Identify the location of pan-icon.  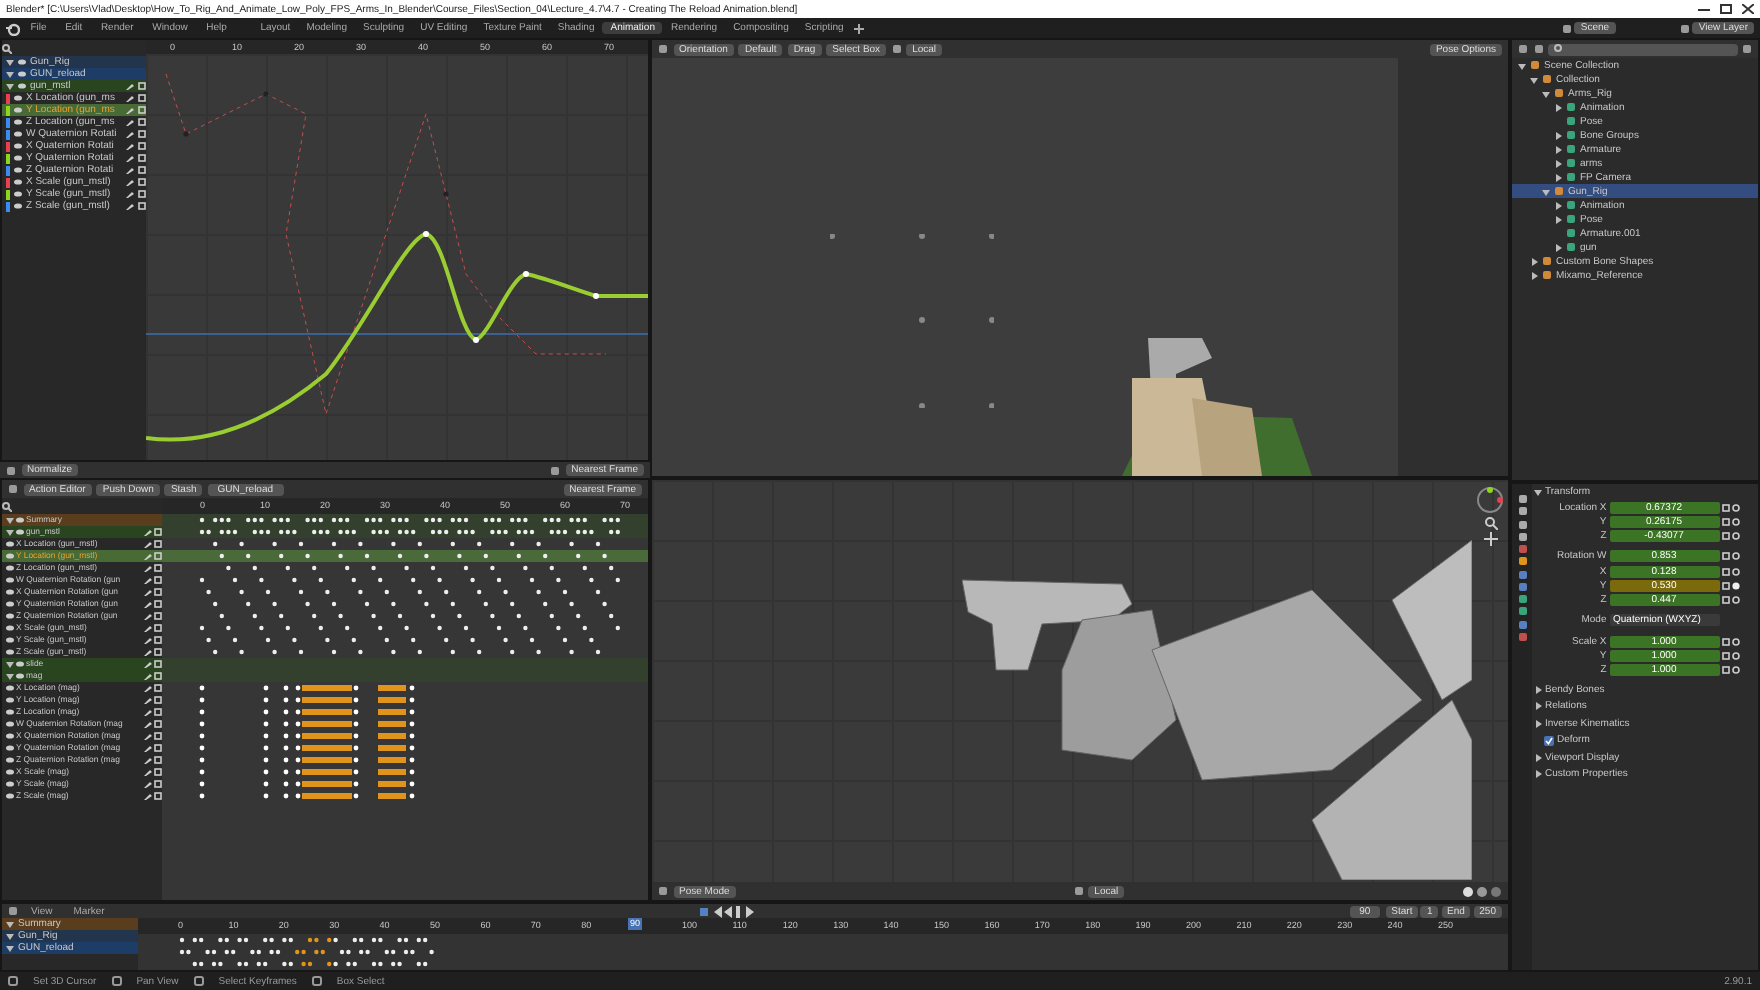
(1490, 539).